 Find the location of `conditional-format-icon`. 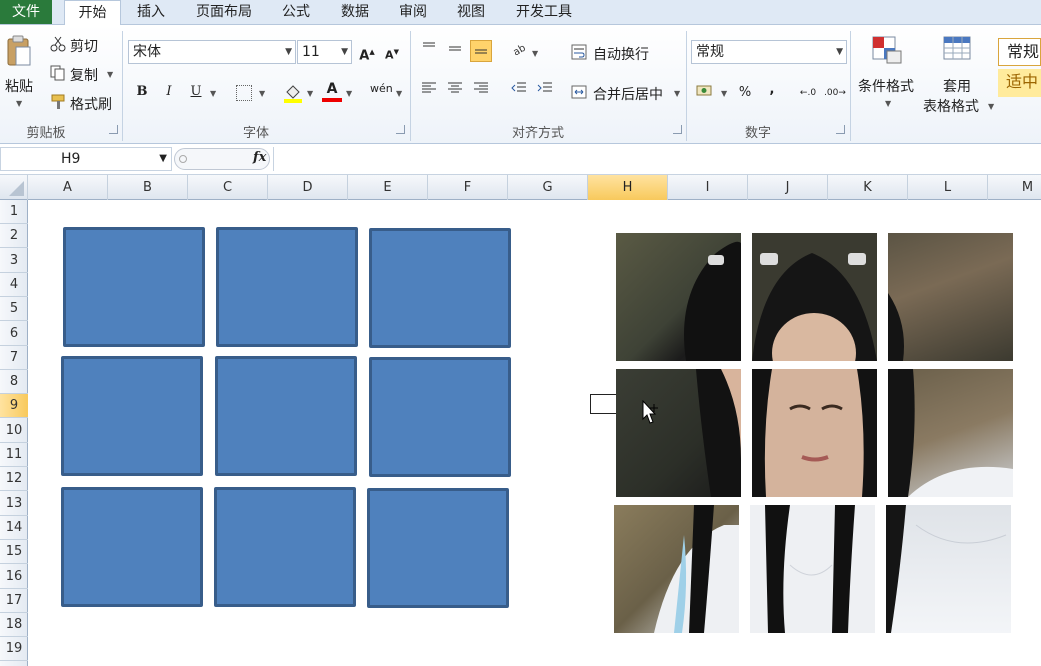

conditional-format-icon is located at coordinates (887, 50).